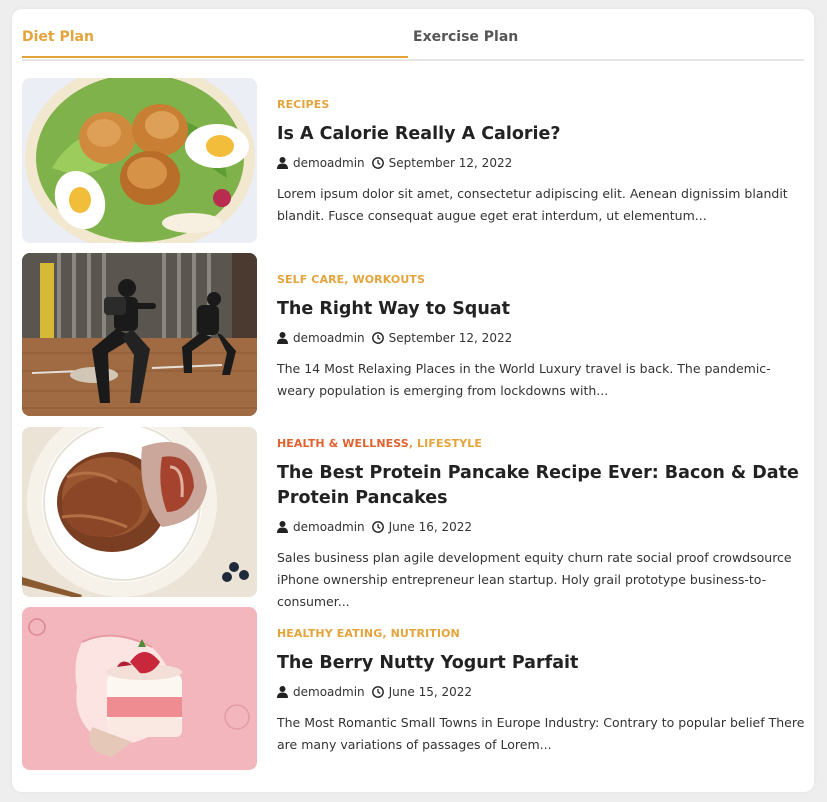 The width and height of the screenshot is (827, 802). What do you see at coordinates (542, 280) in the screenshot?
I see `post-categories: SELF CARE, WORKOUTS` at bounding box center [542, 280].